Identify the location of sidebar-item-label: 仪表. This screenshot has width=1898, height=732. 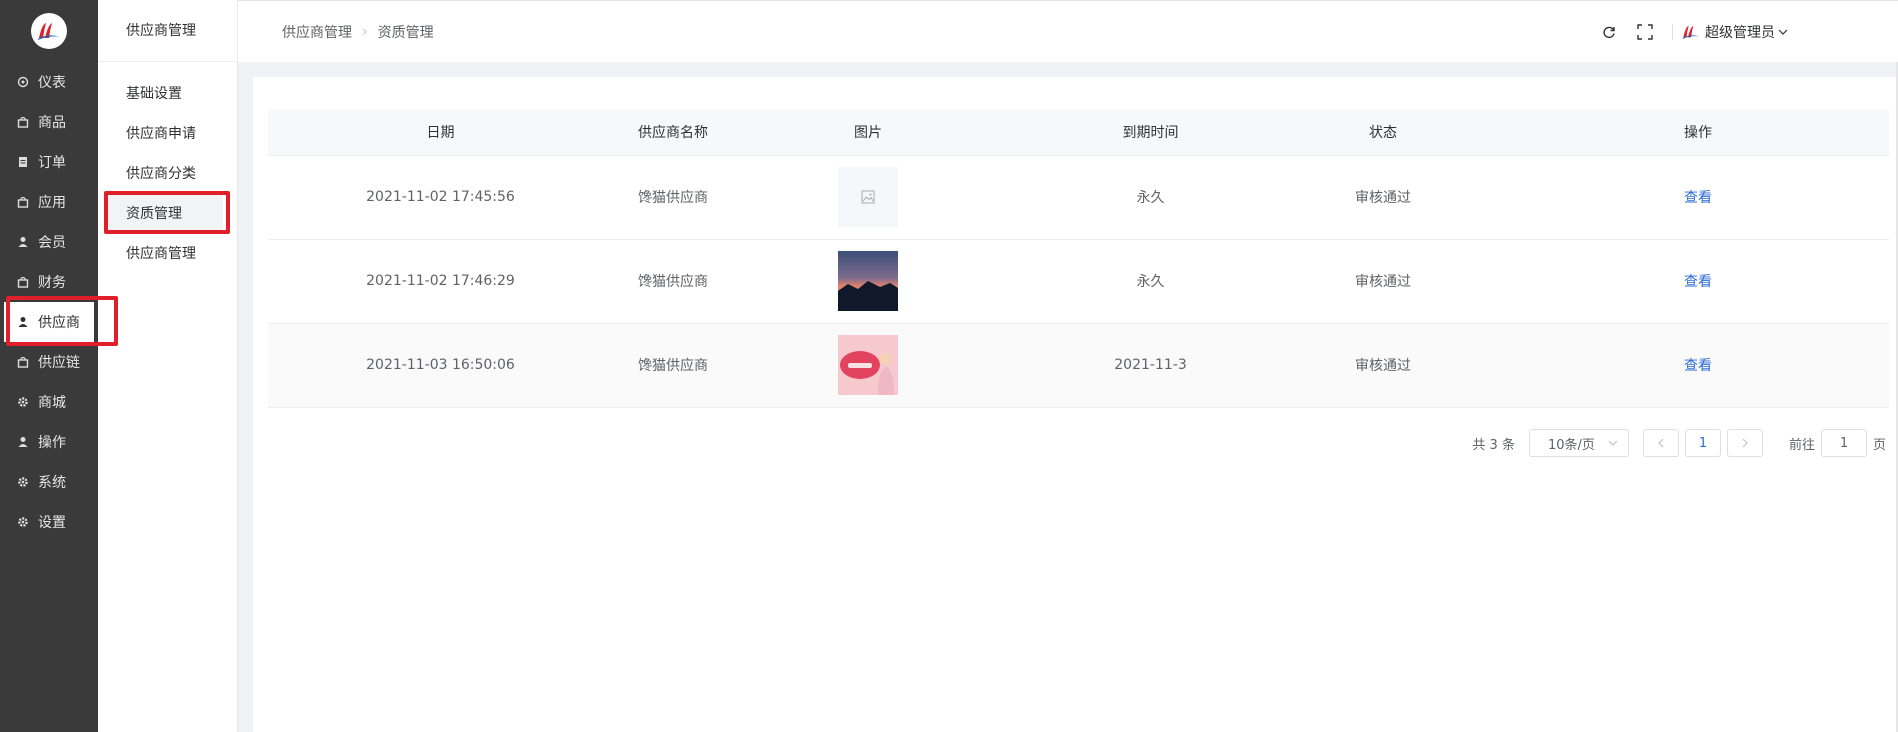
(52, 83).